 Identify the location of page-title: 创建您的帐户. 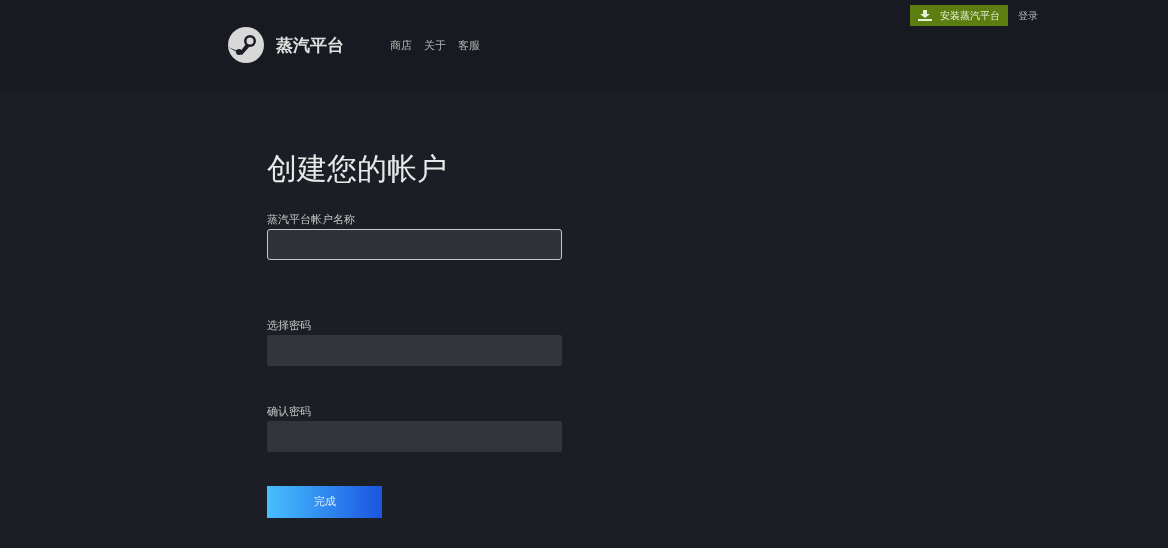
(357, 169).